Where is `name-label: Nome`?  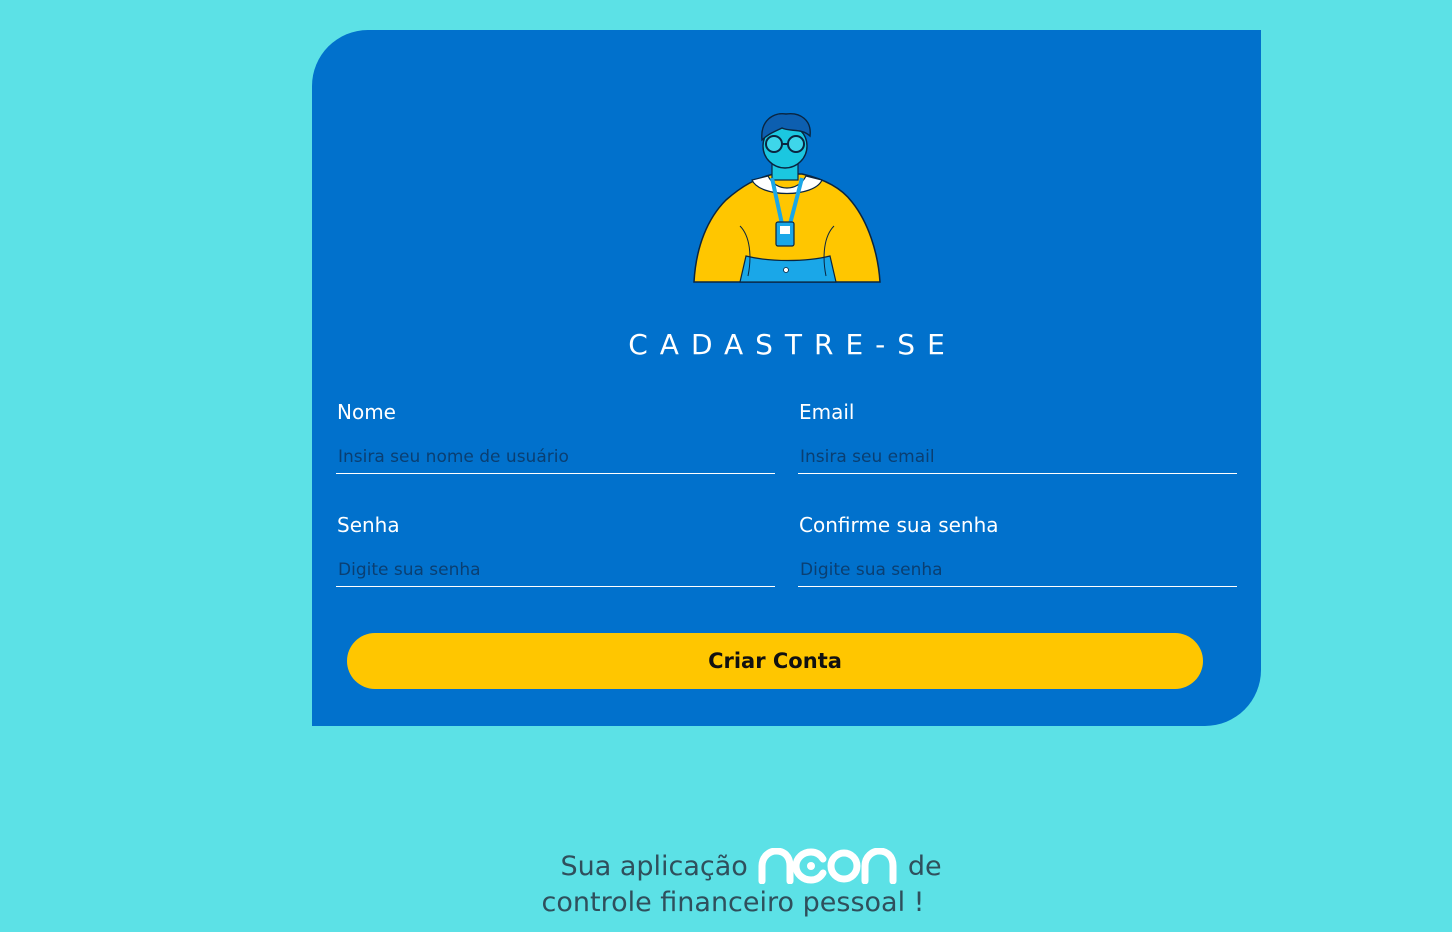 name-label: Nome is located at coordinates (366, 412).